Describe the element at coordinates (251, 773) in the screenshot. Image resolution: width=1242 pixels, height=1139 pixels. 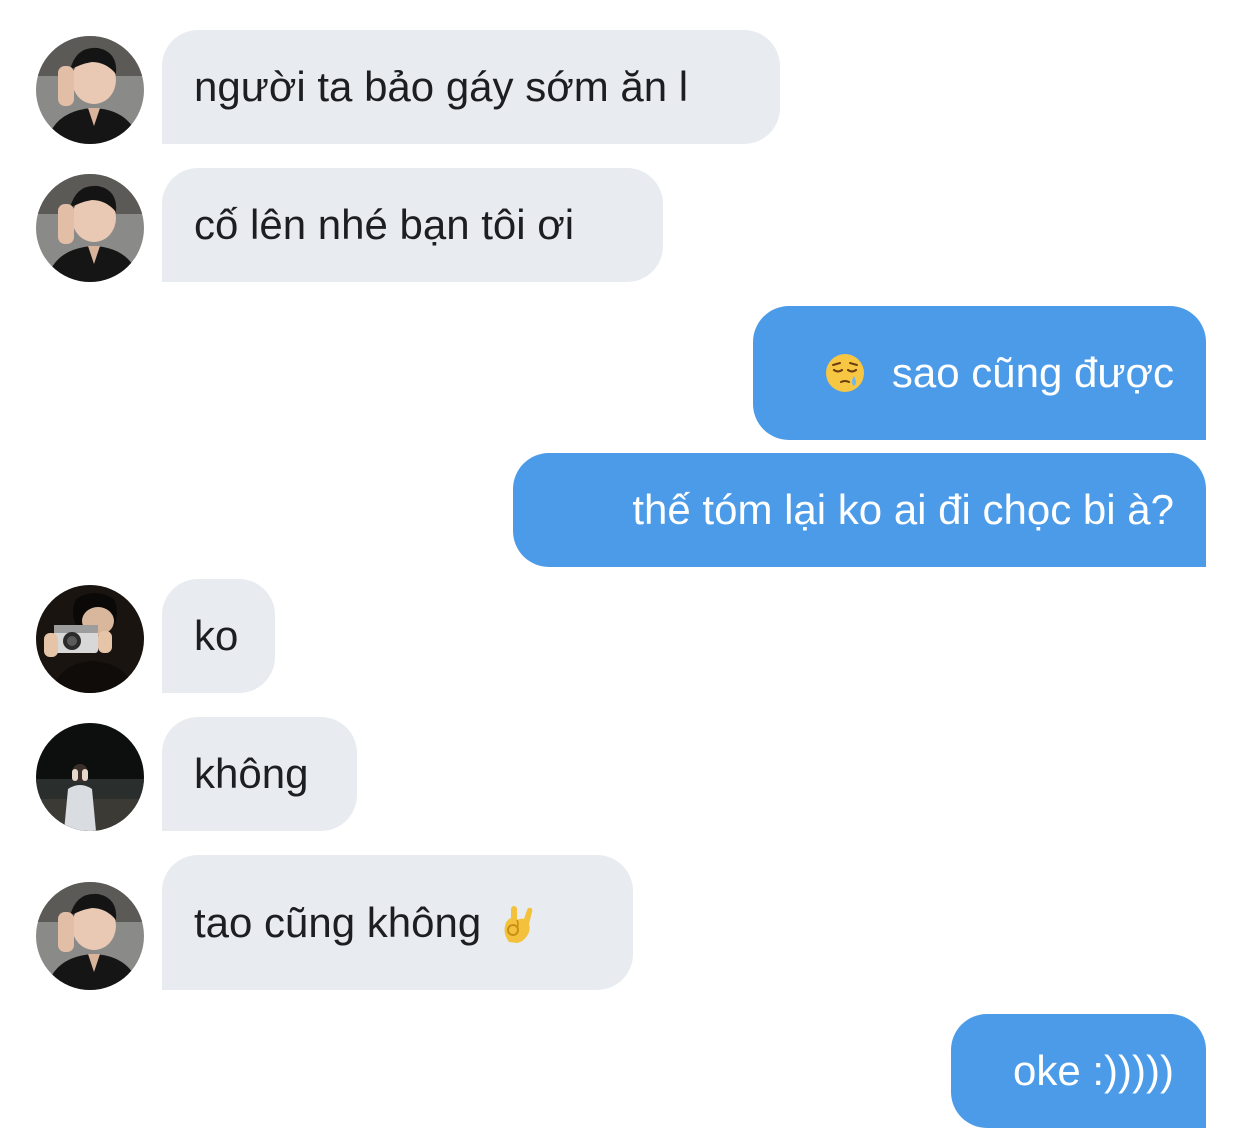
I see `message-text: không` at that location.